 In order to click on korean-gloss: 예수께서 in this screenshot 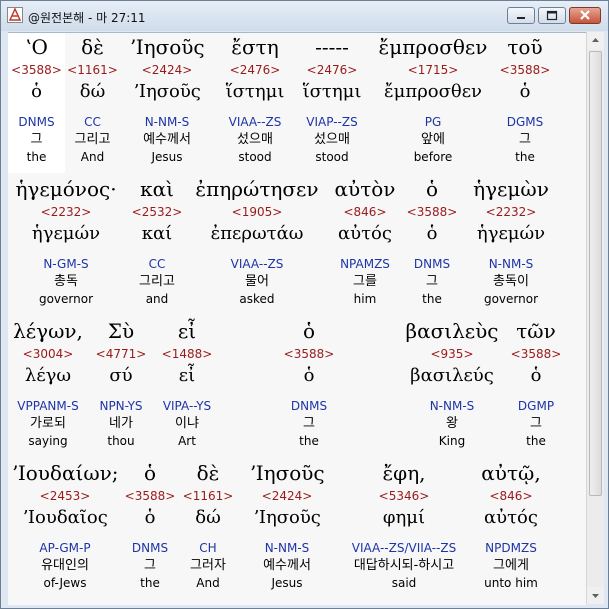, I will do `click(287, 565)`.